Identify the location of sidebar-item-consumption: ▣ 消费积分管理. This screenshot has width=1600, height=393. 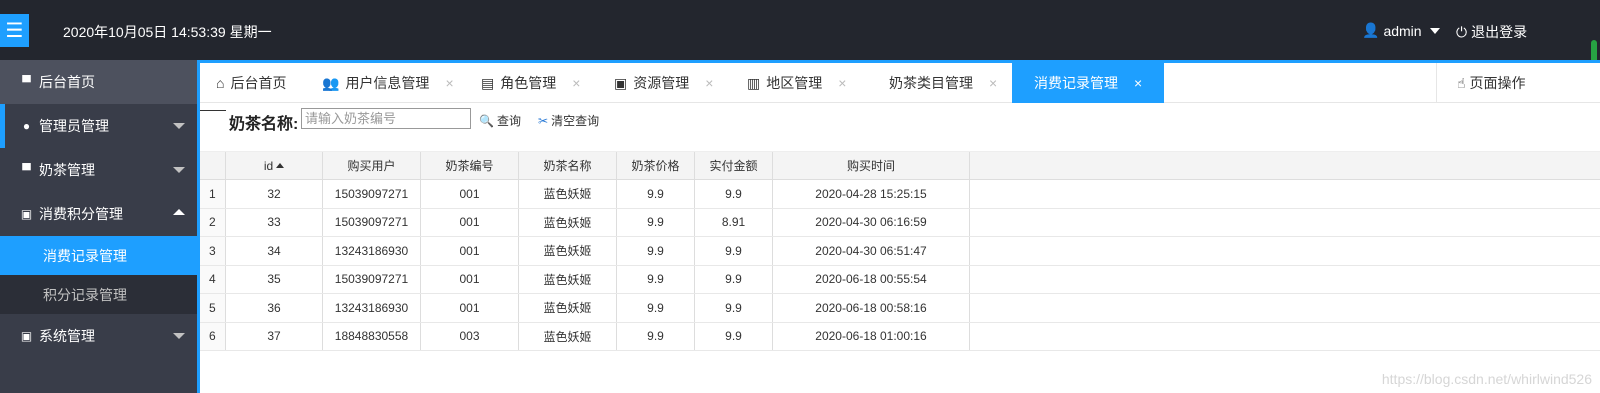
(98, 214).